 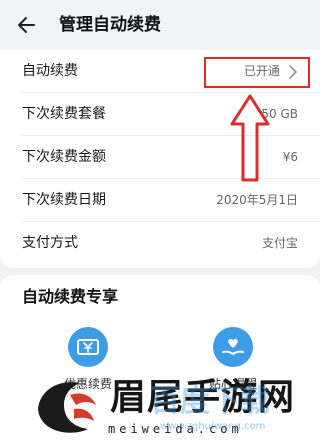 What do you see at coordinates (64, 114) in the screenshot?
I see `next-plan-label: 下次续费套餐` at bounding box center [64, 114].